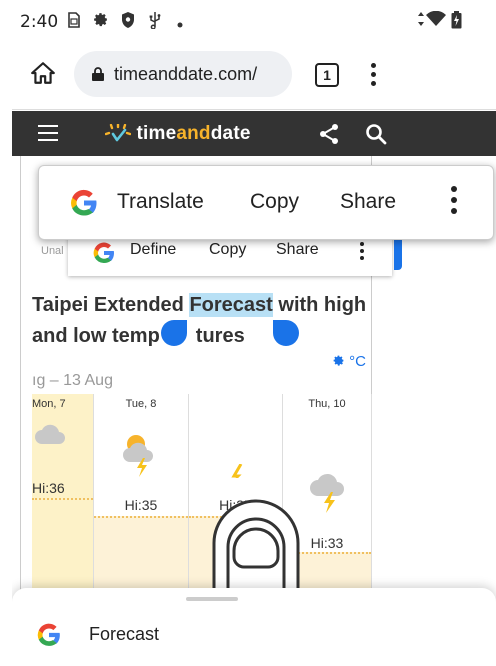 Image resolution: width=496 pixels, height=666 pixels. Describe the element at coordinates (39, 22) in the screenshot. I see `status-time: 2:40` at that location.